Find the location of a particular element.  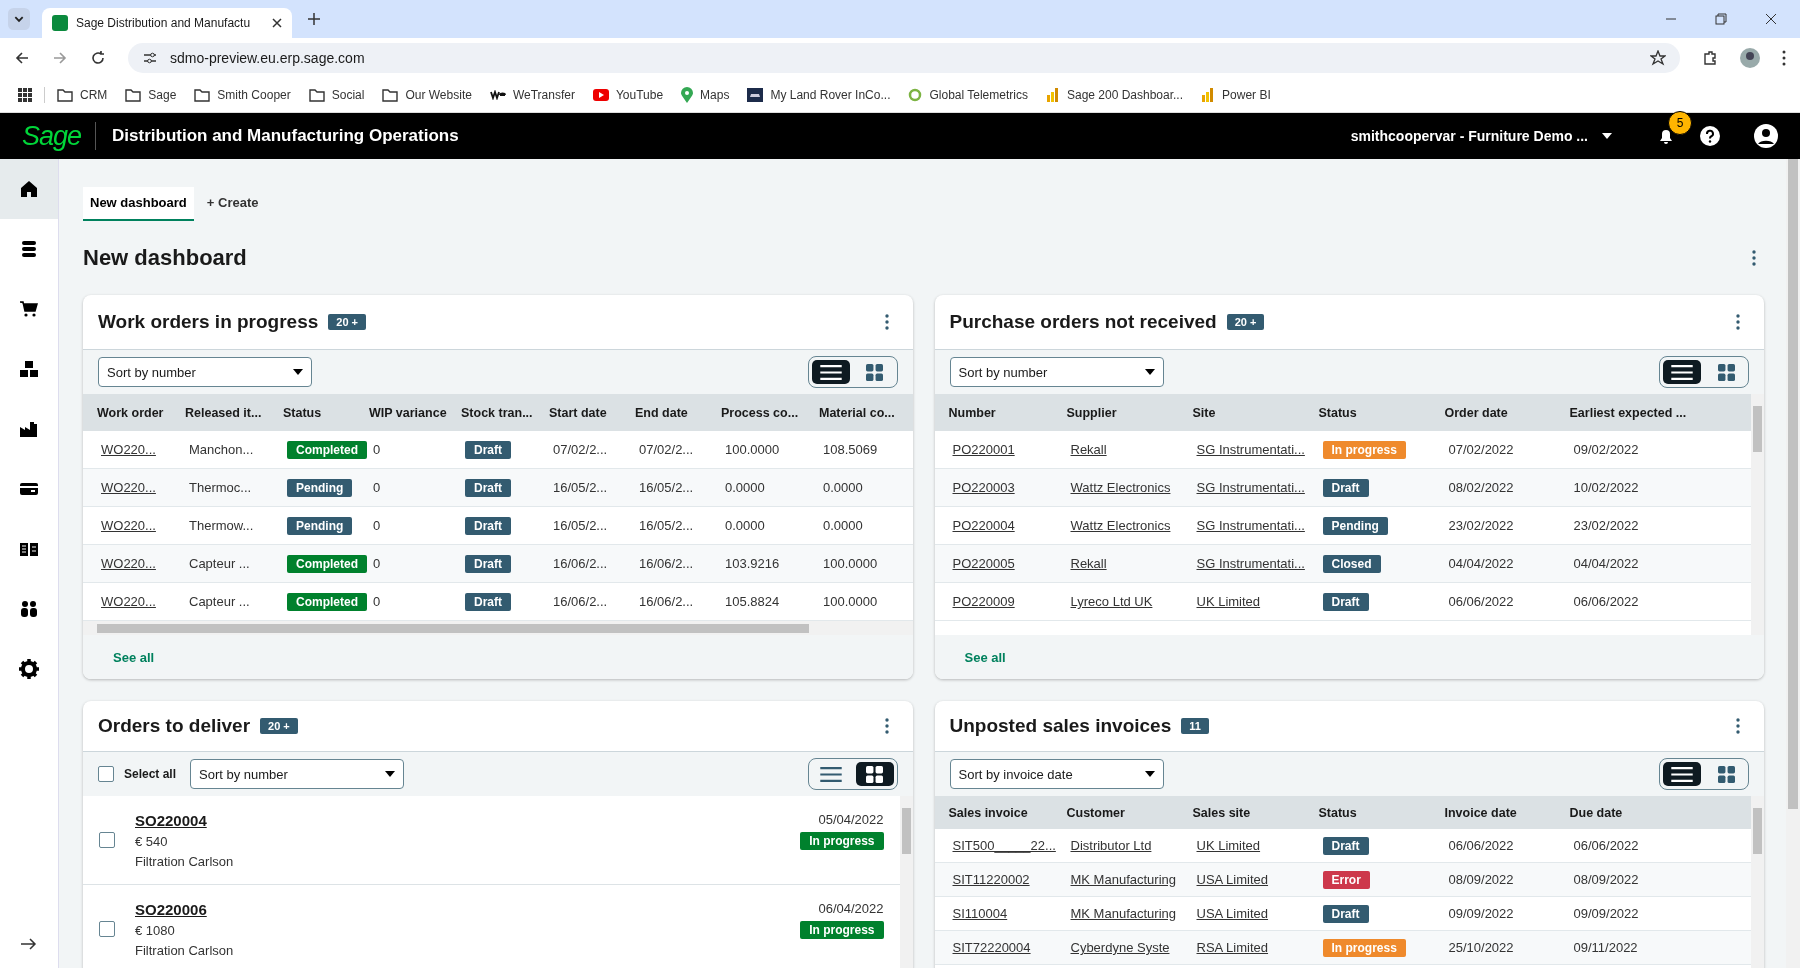

menu-icon is located at coordinates (1784, 58).